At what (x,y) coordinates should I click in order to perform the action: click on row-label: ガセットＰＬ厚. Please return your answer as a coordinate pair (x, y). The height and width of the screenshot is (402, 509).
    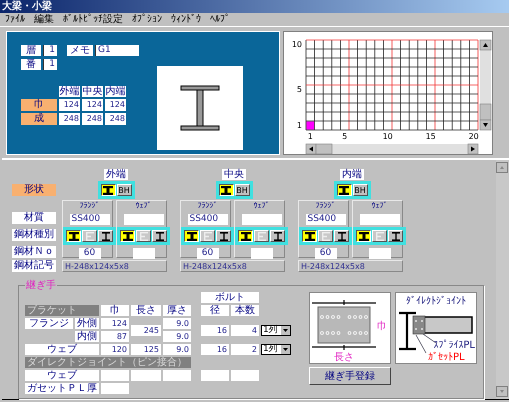
    Looking at the image, I should click on (62, 388).